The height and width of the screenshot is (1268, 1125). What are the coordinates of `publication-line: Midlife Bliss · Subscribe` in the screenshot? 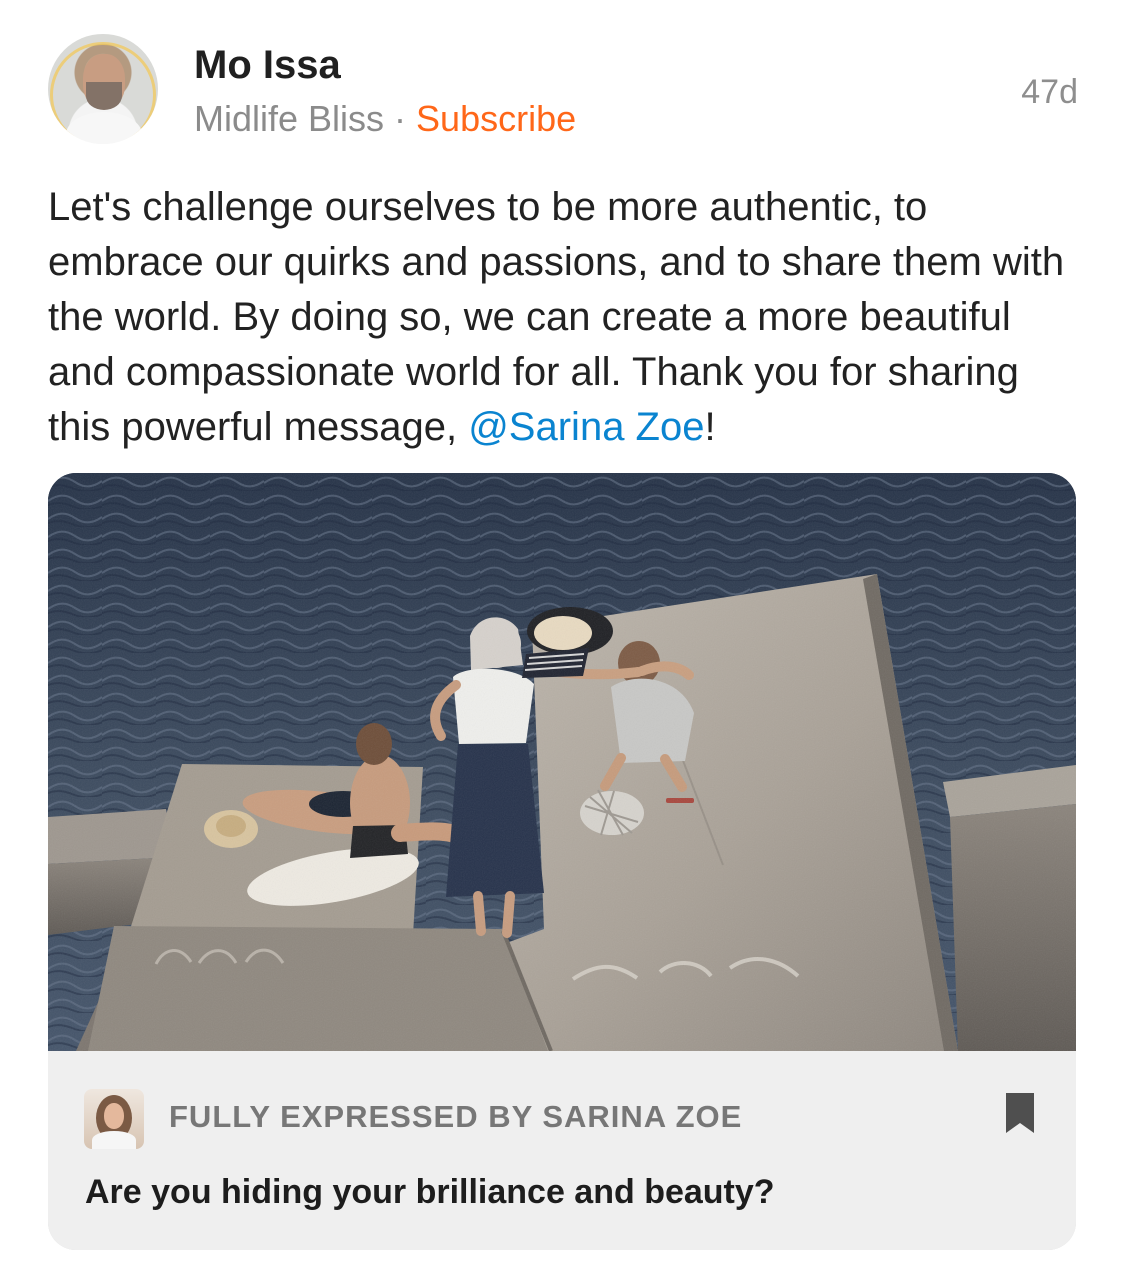 It's located at (385, 119).